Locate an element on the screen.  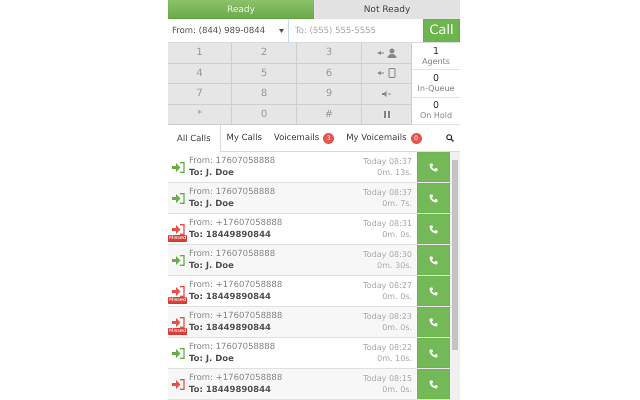
call-time: Today 08:15 is located at coordinates (387, 378).